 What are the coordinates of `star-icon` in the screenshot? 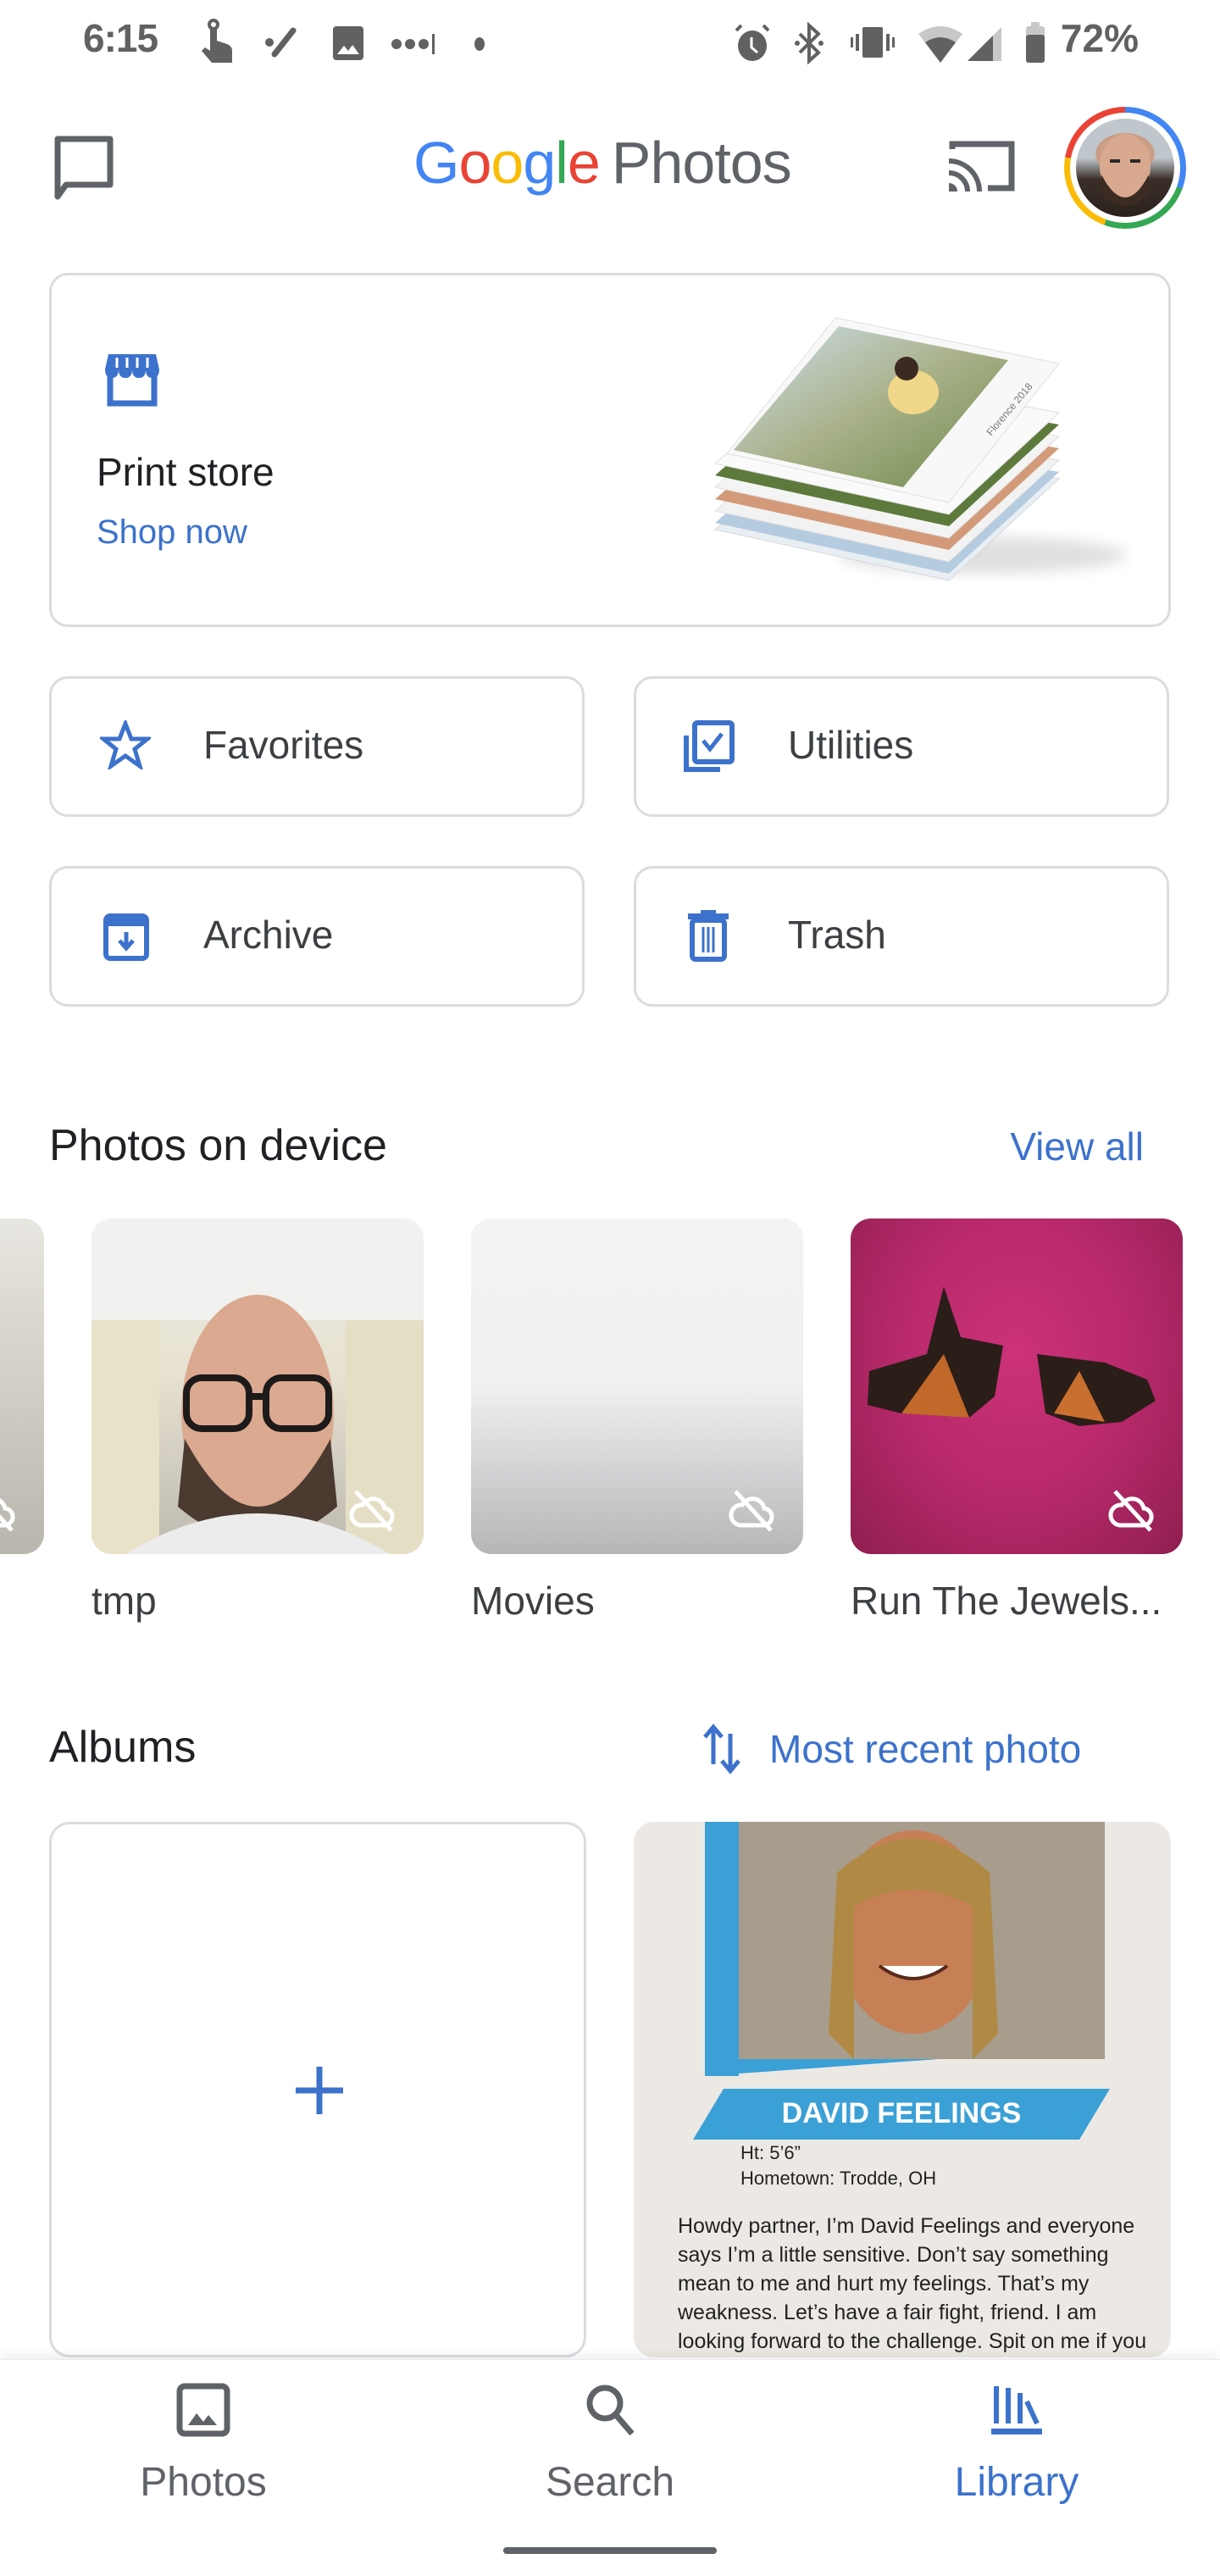 It's located at (125, 744).